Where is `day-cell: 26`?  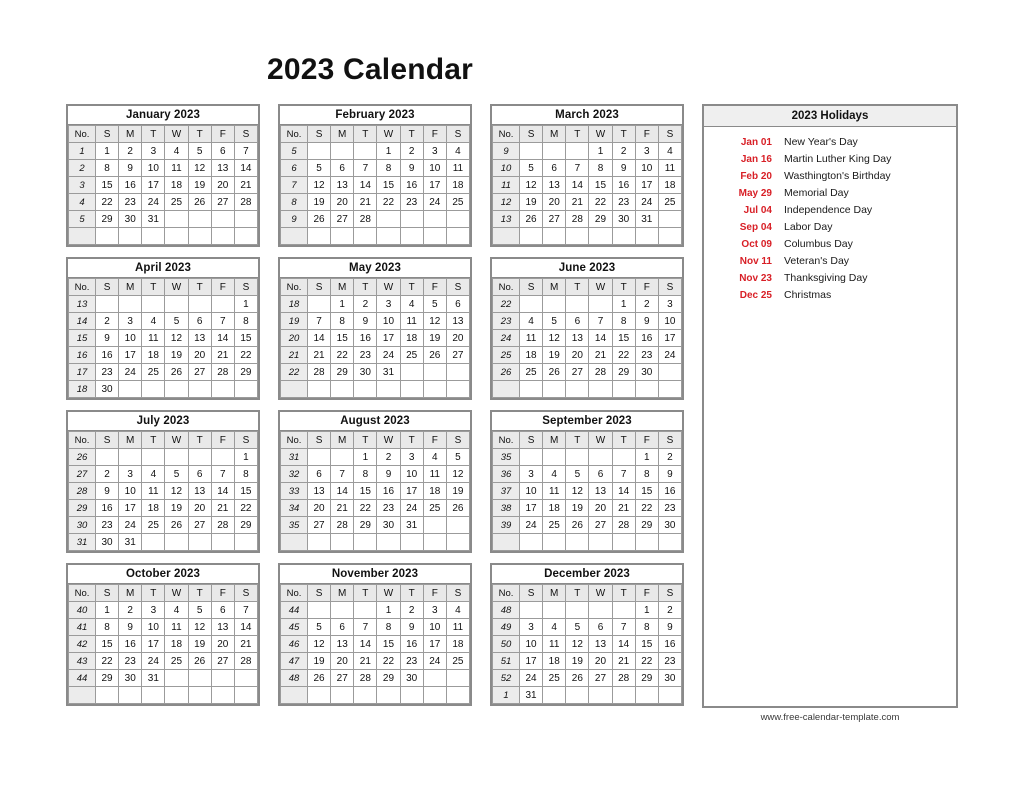
day-cell: 26 is located at coordinates (577, 678).